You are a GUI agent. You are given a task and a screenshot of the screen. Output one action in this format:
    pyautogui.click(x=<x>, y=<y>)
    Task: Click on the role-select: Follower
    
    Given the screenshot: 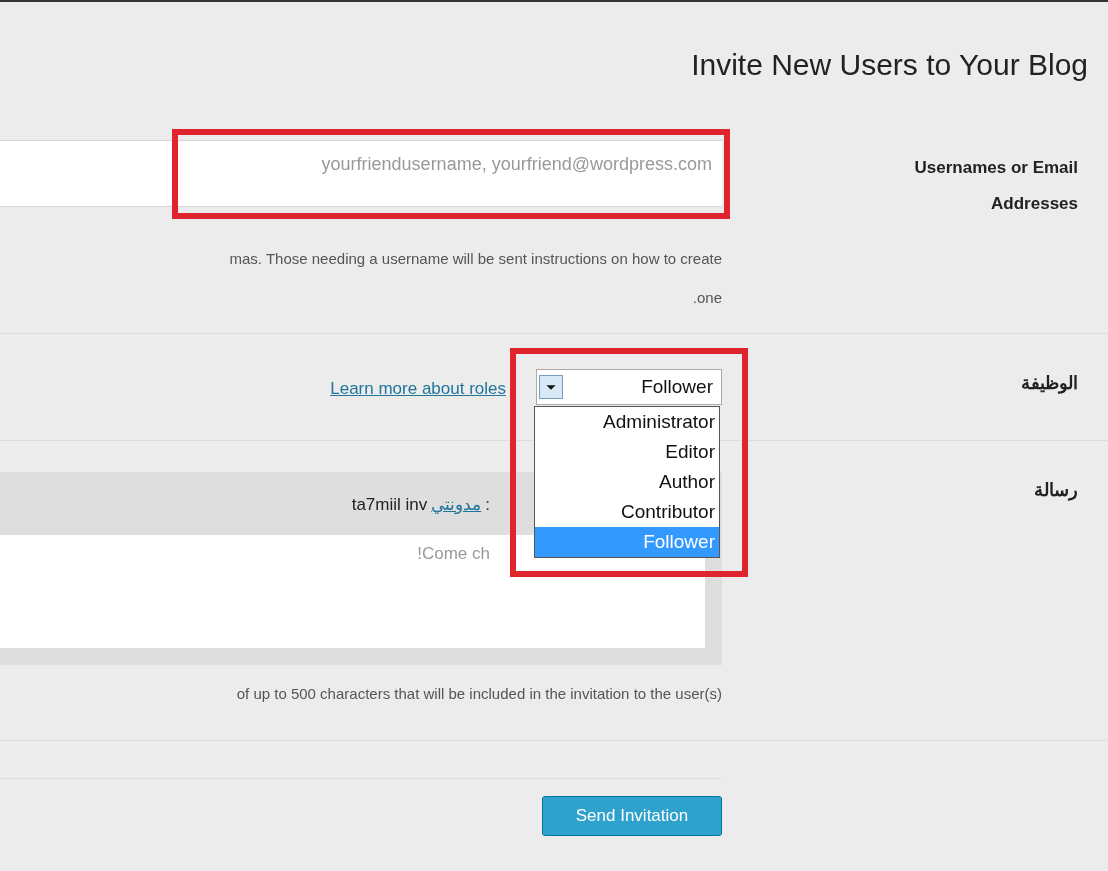 What is the action you would take?
    pyautogui.click(x=629, y=387)
    